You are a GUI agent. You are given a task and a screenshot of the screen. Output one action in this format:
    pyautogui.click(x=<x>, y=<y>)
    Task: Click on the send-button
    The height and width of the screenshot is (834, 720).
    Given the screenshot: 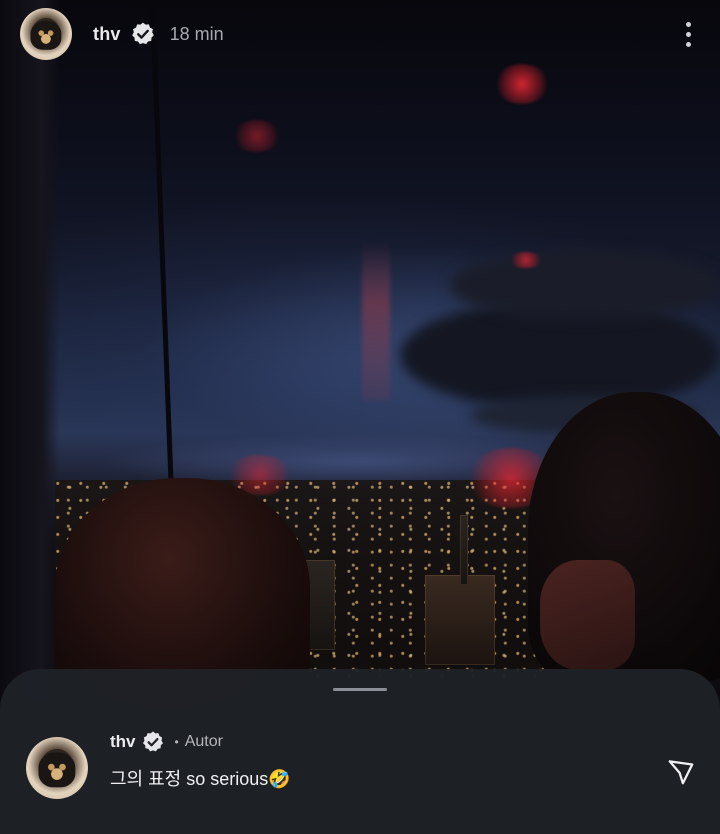 What is the action you would take?
    pyautogui.click(x=681, y=772)
    